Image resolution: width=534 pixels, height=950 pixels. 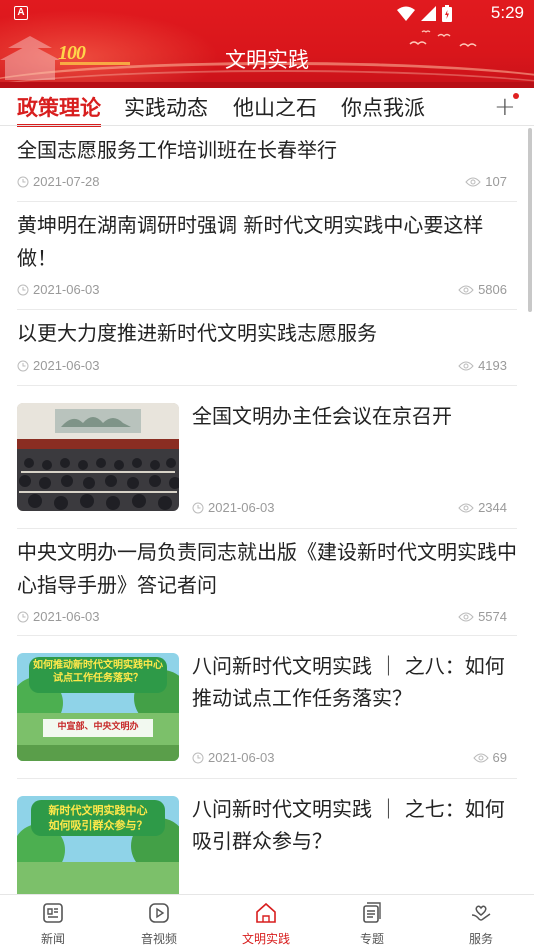 I want to click on article-thumbnail: 新时代文明实践中心 如何吸引群众参与？, so click(x=98, y=845).